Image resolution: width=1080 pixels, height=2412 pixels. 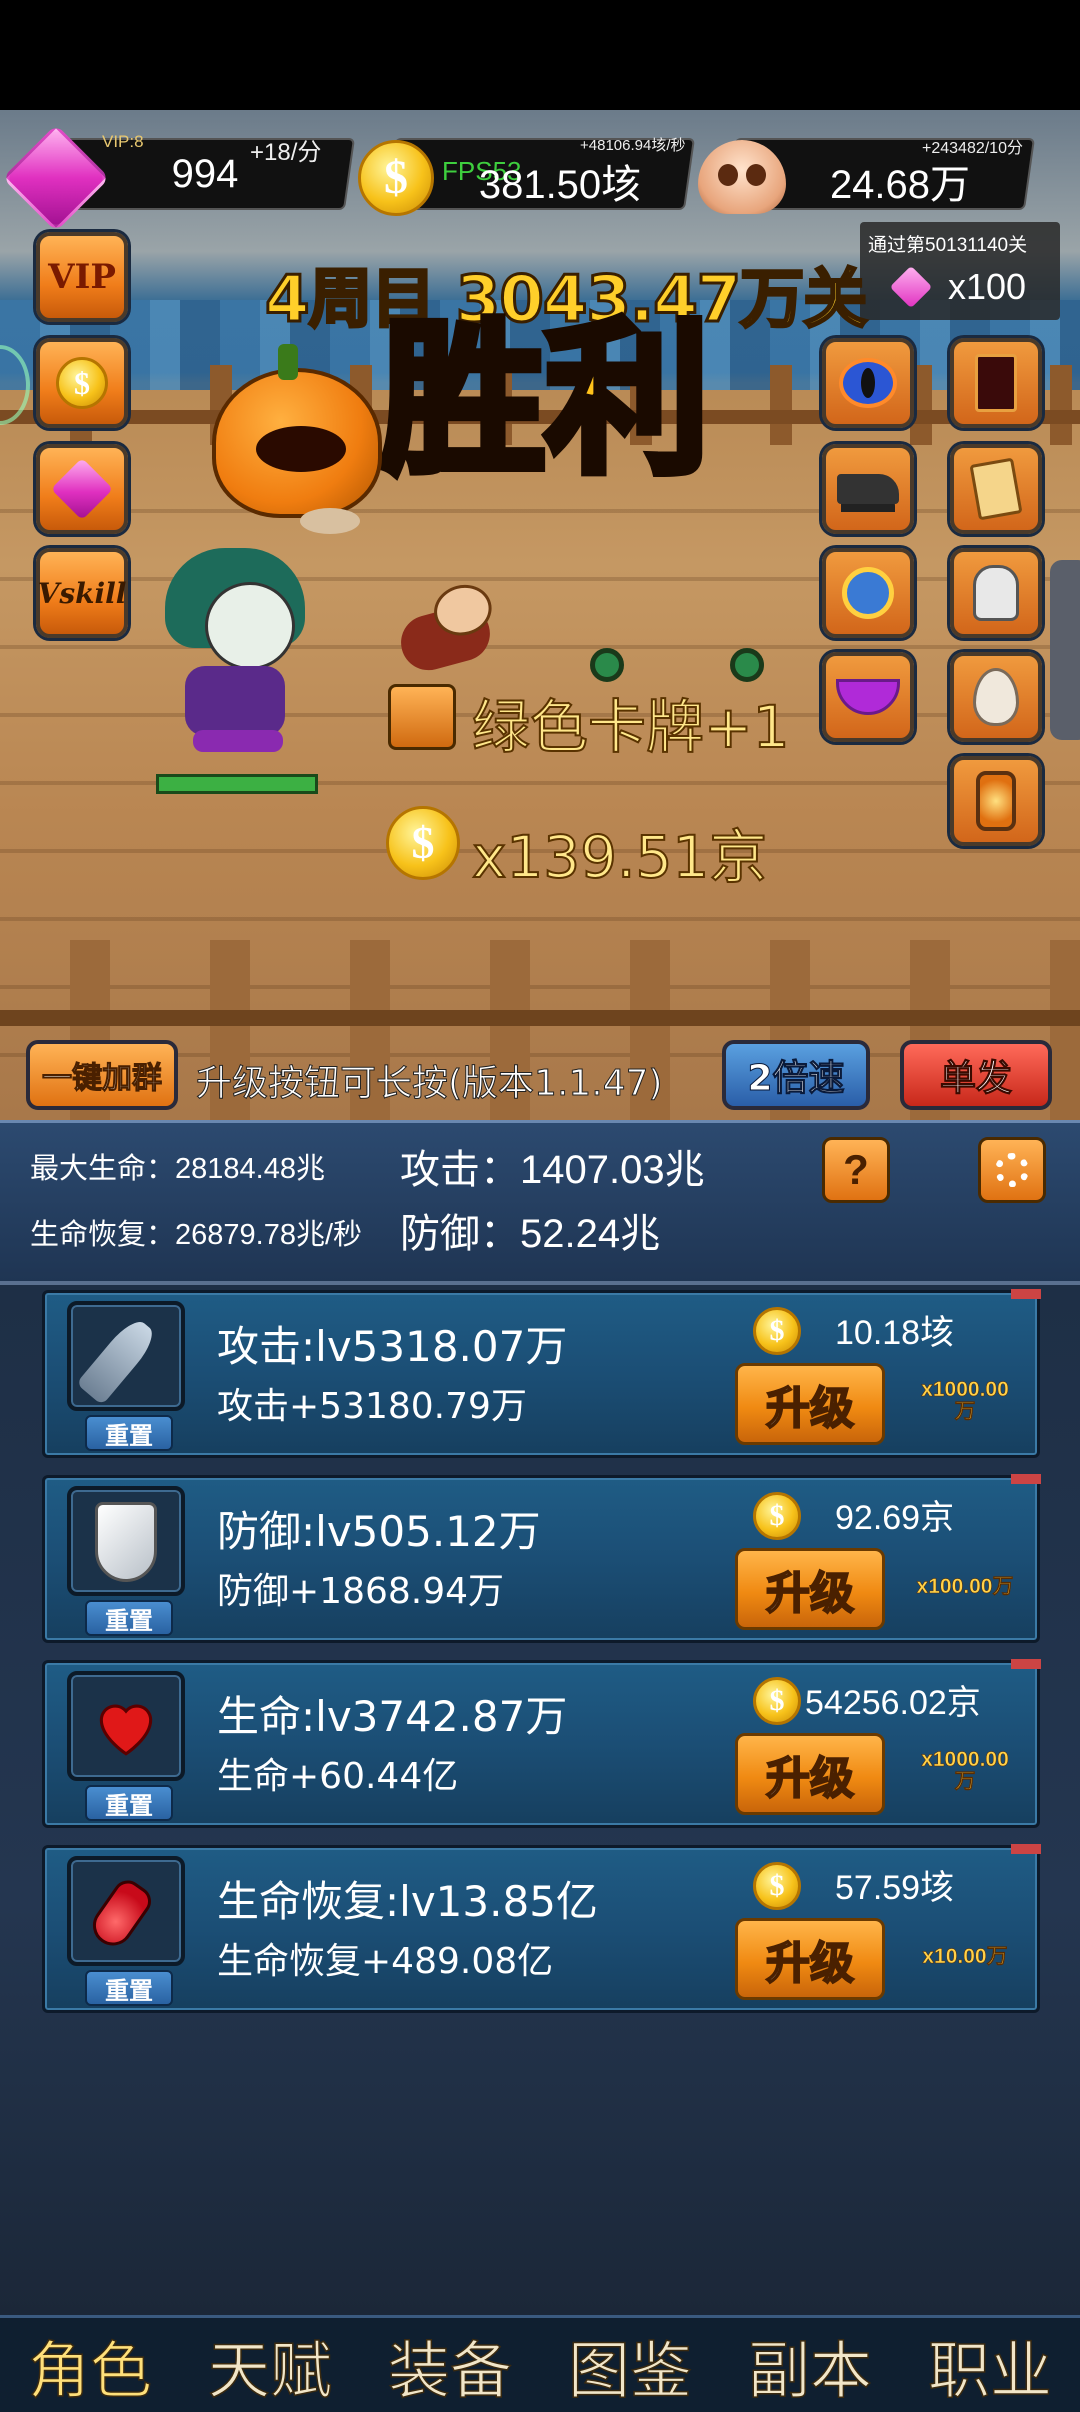 I want to click on hp-regen-stat: 生命恢复：26879.78兆/秒, so click(x=196, y=1235).